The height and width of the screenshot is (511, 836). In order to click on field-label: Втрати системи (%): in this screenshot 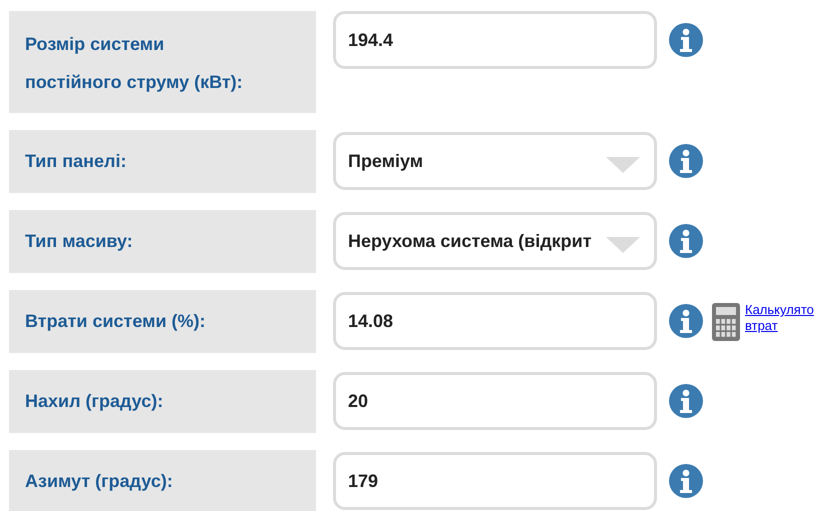, I will do `click(162, 321)`.